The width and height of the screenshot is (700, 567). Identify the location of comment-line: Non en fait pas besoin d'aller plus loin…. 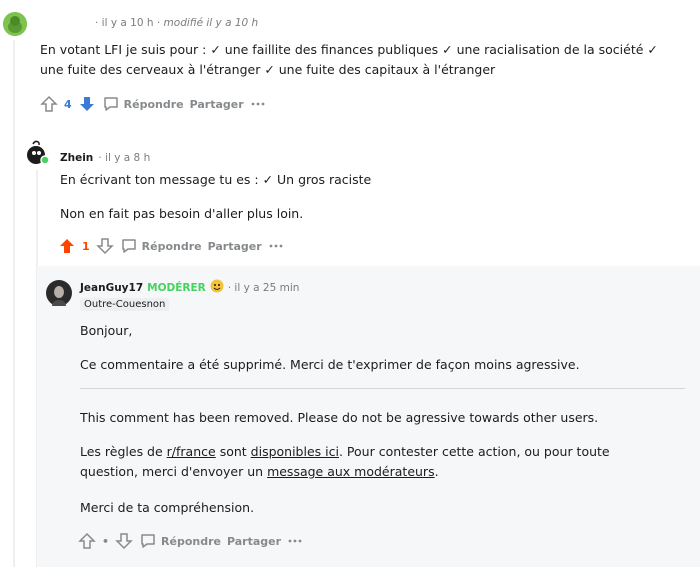
(182, 213).